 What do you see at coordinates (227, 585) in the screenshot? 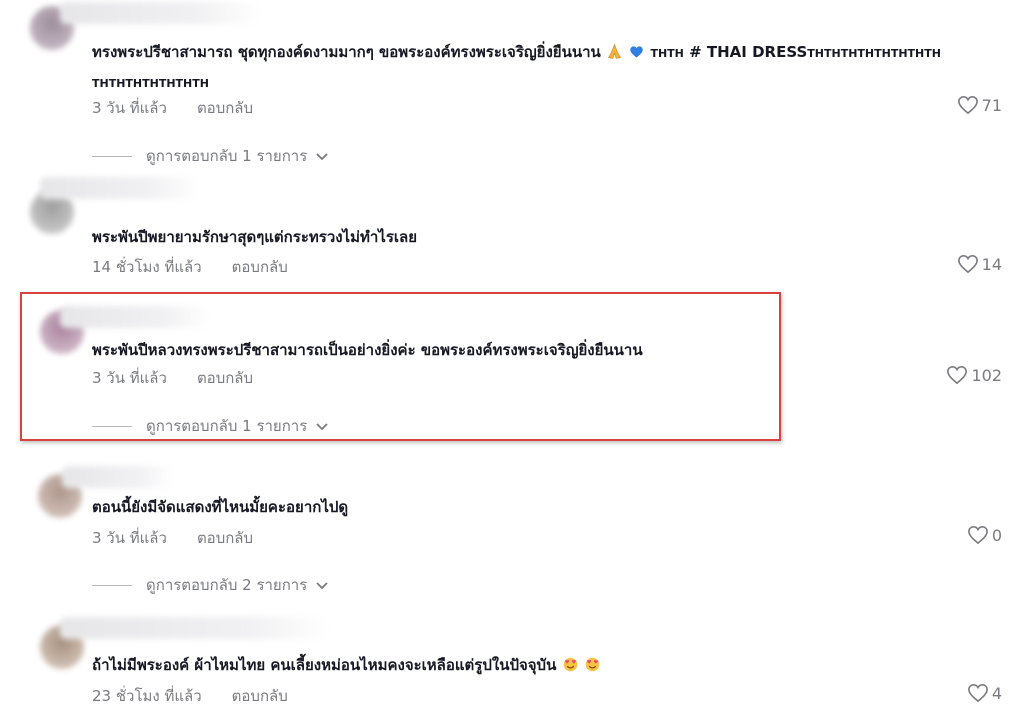
I see `view-replies-label: ดูการตอบกลับ 2 รายการ` at bounding box center [227, 585].